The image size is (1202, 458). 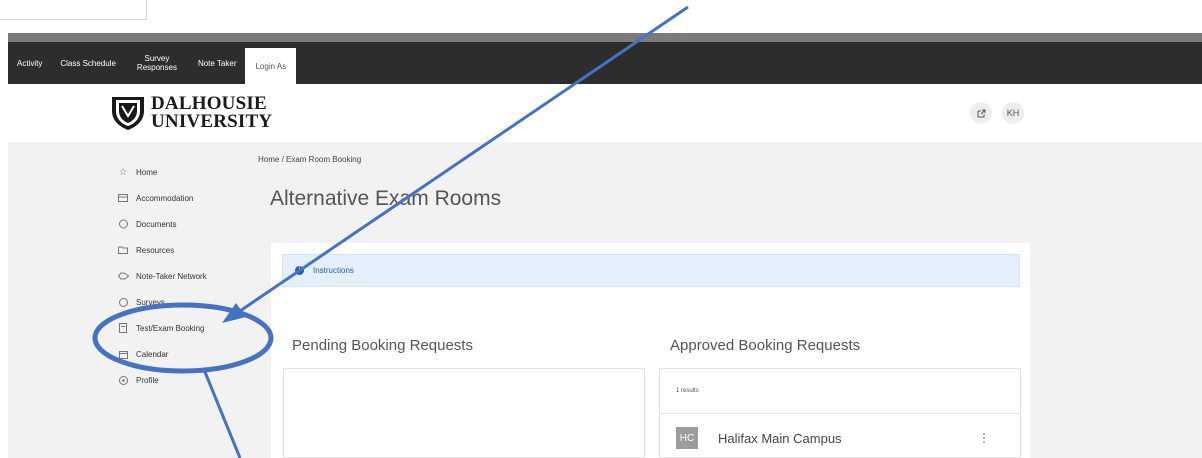 What do you see at coordinates (464, 413) in the screenshot?
I see `pending-requests-panel` at bounding box center [464, 413].